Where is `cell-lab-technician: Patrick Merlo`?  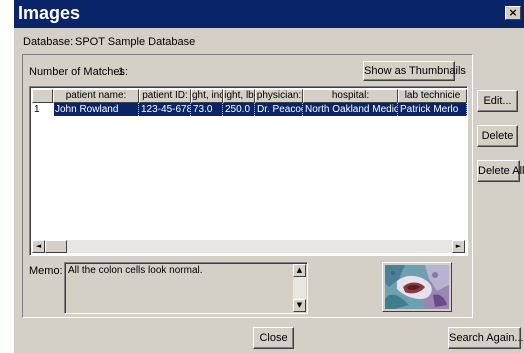 cell-lab-technician: Patrick Merlo is located at coordinates (432, 109).